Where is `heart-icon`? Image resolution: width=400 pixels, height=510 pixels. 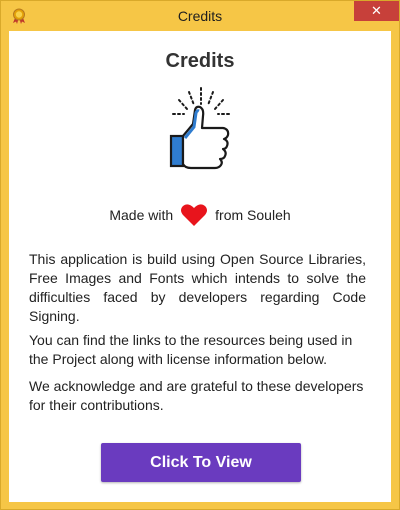 heart-icon is located at coordinates (194, 215).